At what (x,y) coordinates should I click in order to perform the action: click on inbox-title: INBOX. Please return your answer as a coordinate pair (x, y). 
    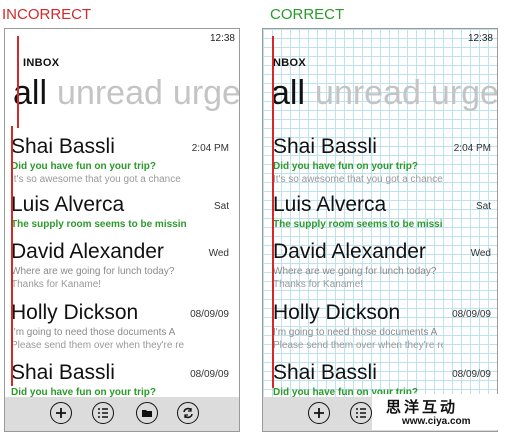
    Looking at the image, I should click on (41, 63).